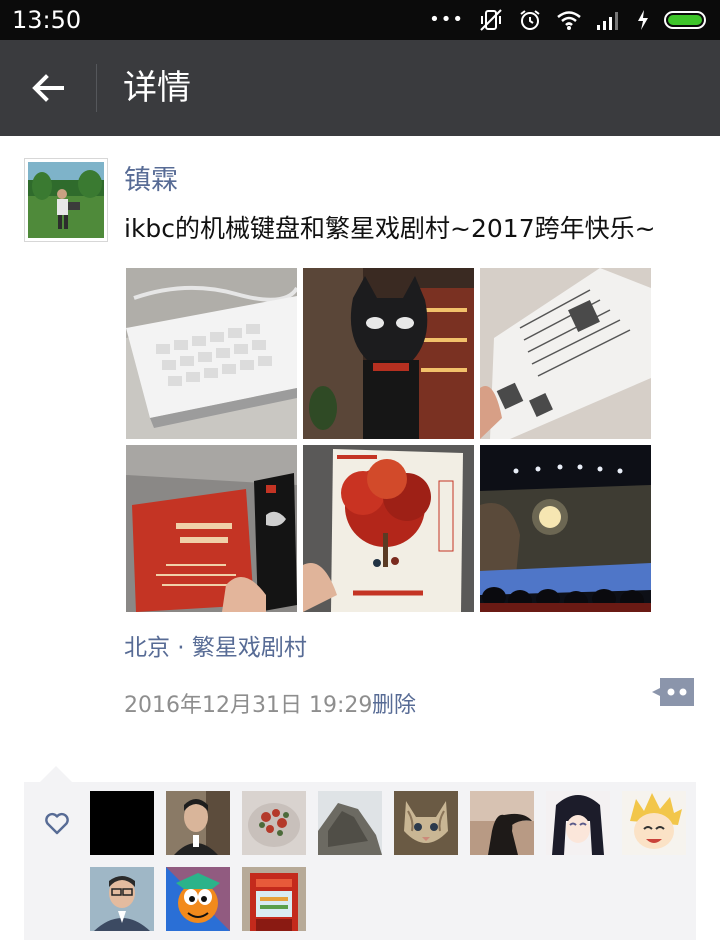  I want to click on status-bar: 13:50 •••, so click(360, 20).